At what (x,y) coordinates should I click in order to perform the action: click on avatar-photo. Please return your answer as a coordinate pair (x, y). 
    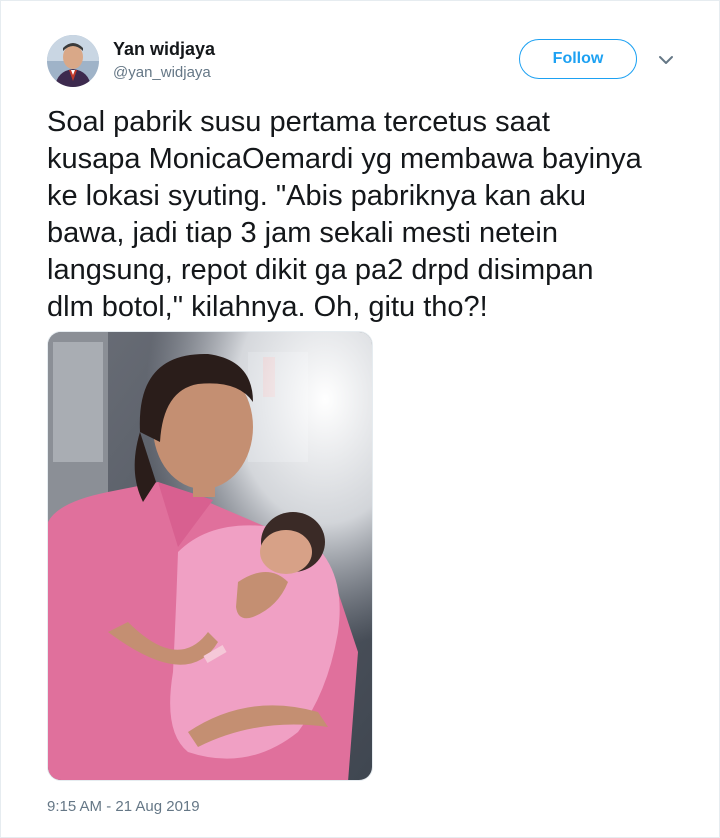
    Looking at the image, I should click on (73, 61).